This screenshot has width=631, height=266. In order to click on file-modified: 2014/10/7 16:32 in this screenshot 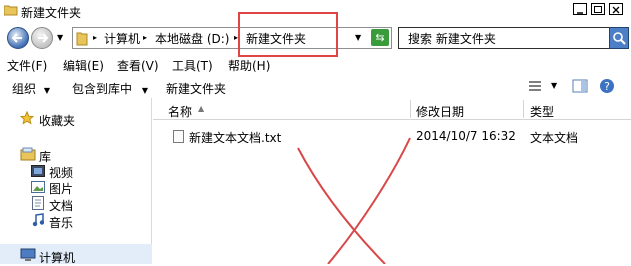, I will do `click(466, 136)`.